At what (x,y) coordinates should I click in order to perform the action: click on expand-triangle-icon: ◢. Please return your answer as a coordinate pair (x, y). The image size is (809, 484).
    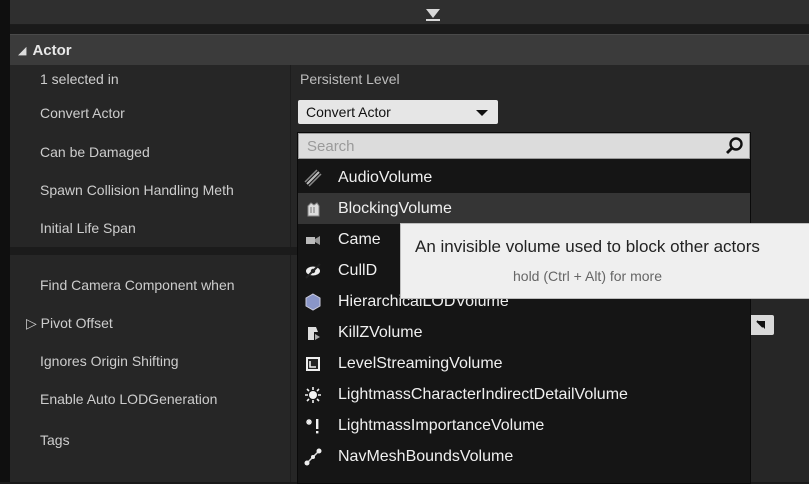
    Looking at the image, I should click on (22, 50).